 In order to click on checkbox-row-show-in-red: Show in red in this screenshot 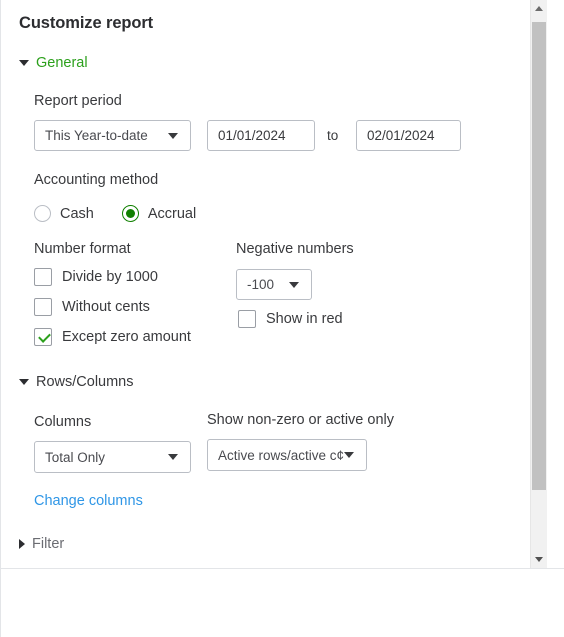, I will do `click(290, 319)`.